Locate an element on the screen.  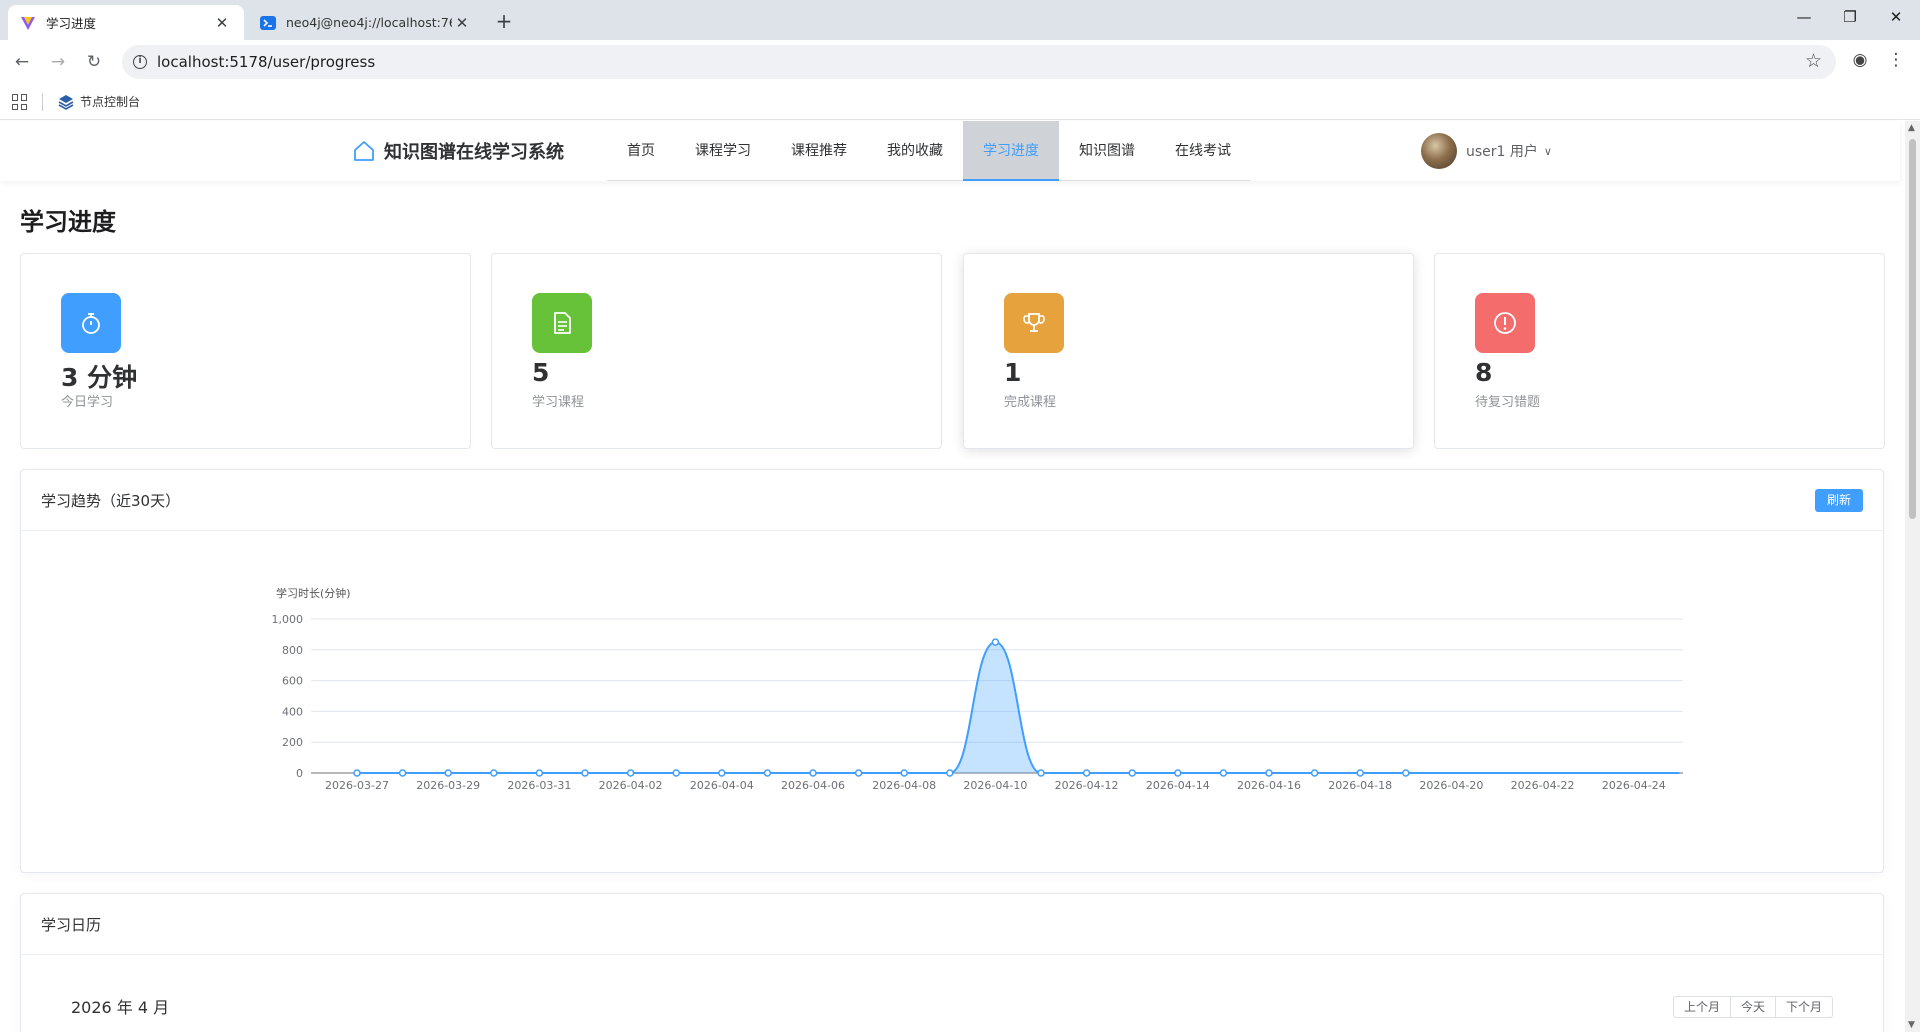
calendar-month-label: 2026 年 4 月 is located at coordinates (120, 1007).